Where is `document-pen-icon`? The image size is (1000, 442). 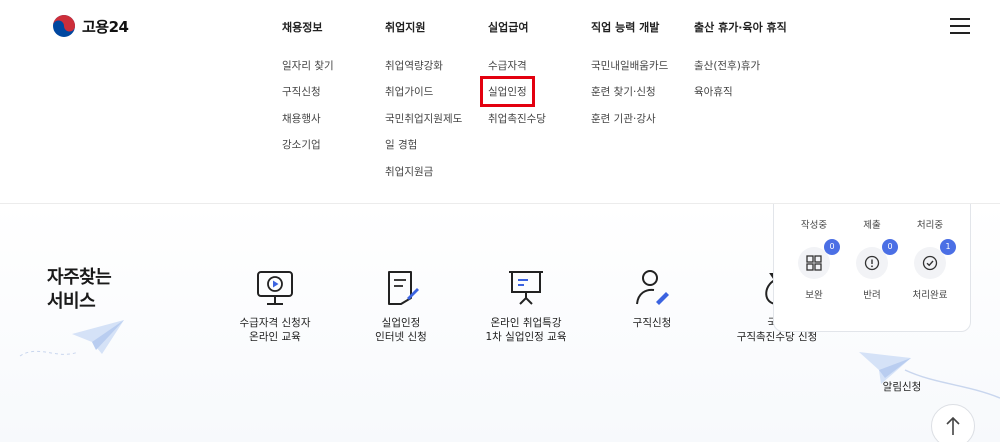 document-pen-icon is located at coordinates (403, 288).